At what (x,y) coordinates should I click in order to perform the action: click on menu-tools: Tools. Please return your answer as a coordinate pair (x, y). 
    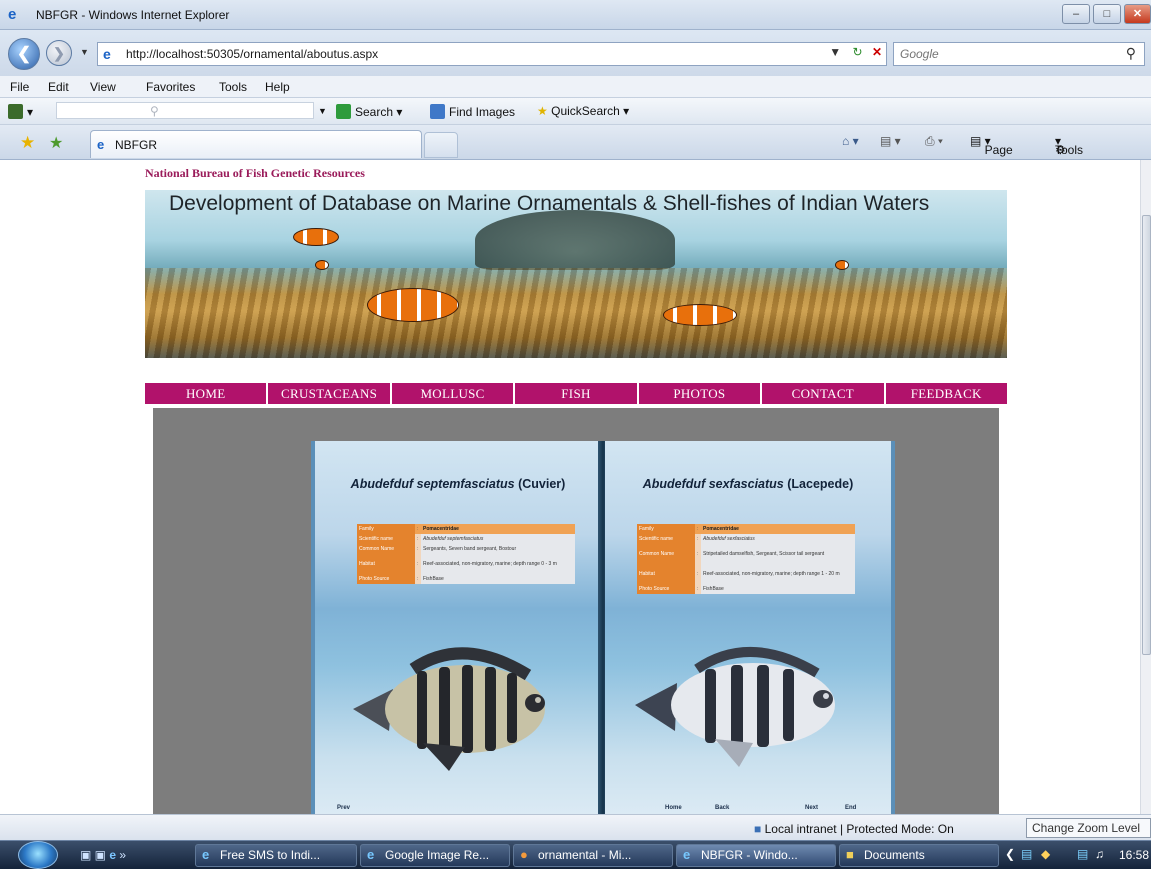
    Looking at the image, I should click on (233, 87).